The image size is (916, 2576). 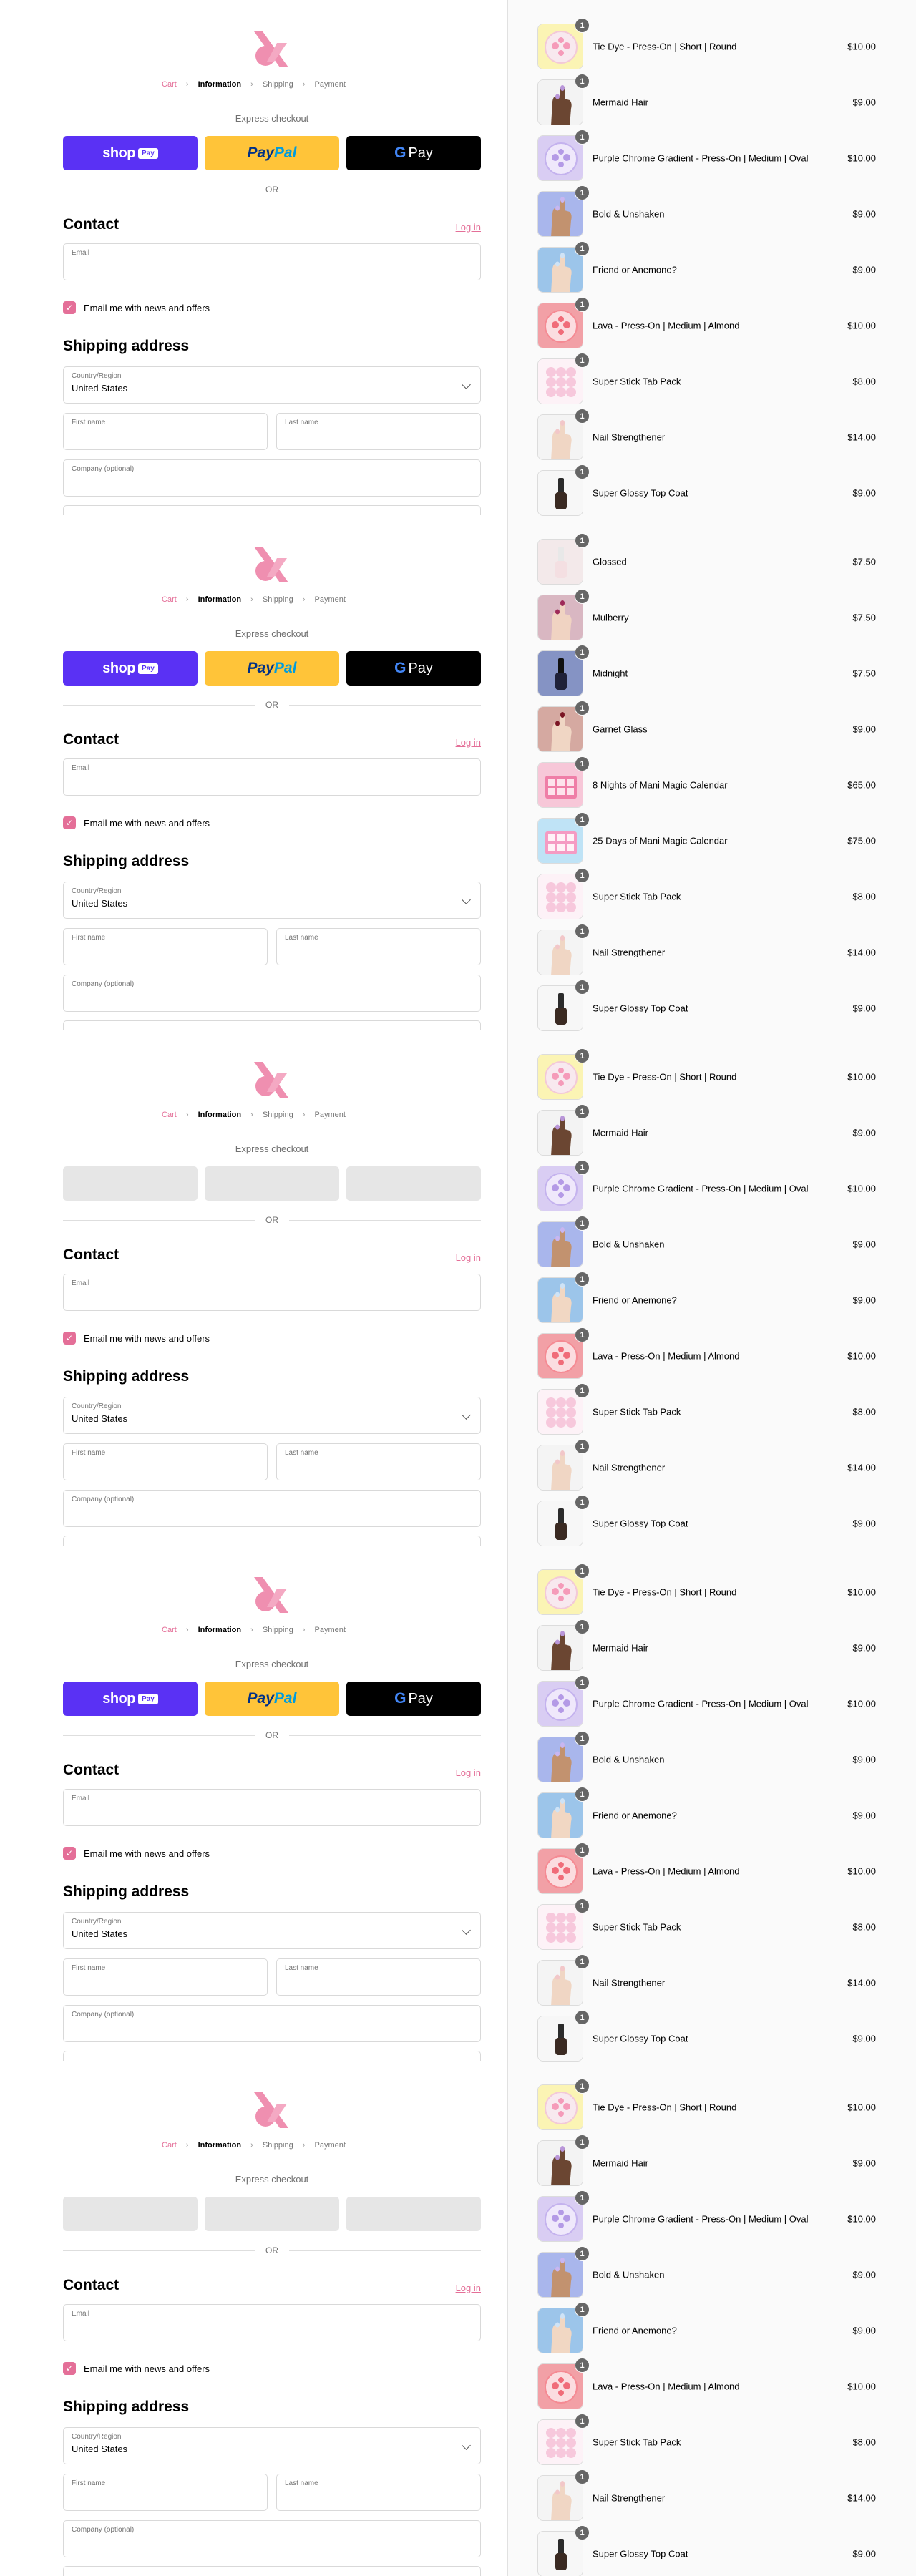 What do you see at coordinates (91, 224) in the screenshot?
I see `contact-heading: Contact` at bounding box center [91, 224].